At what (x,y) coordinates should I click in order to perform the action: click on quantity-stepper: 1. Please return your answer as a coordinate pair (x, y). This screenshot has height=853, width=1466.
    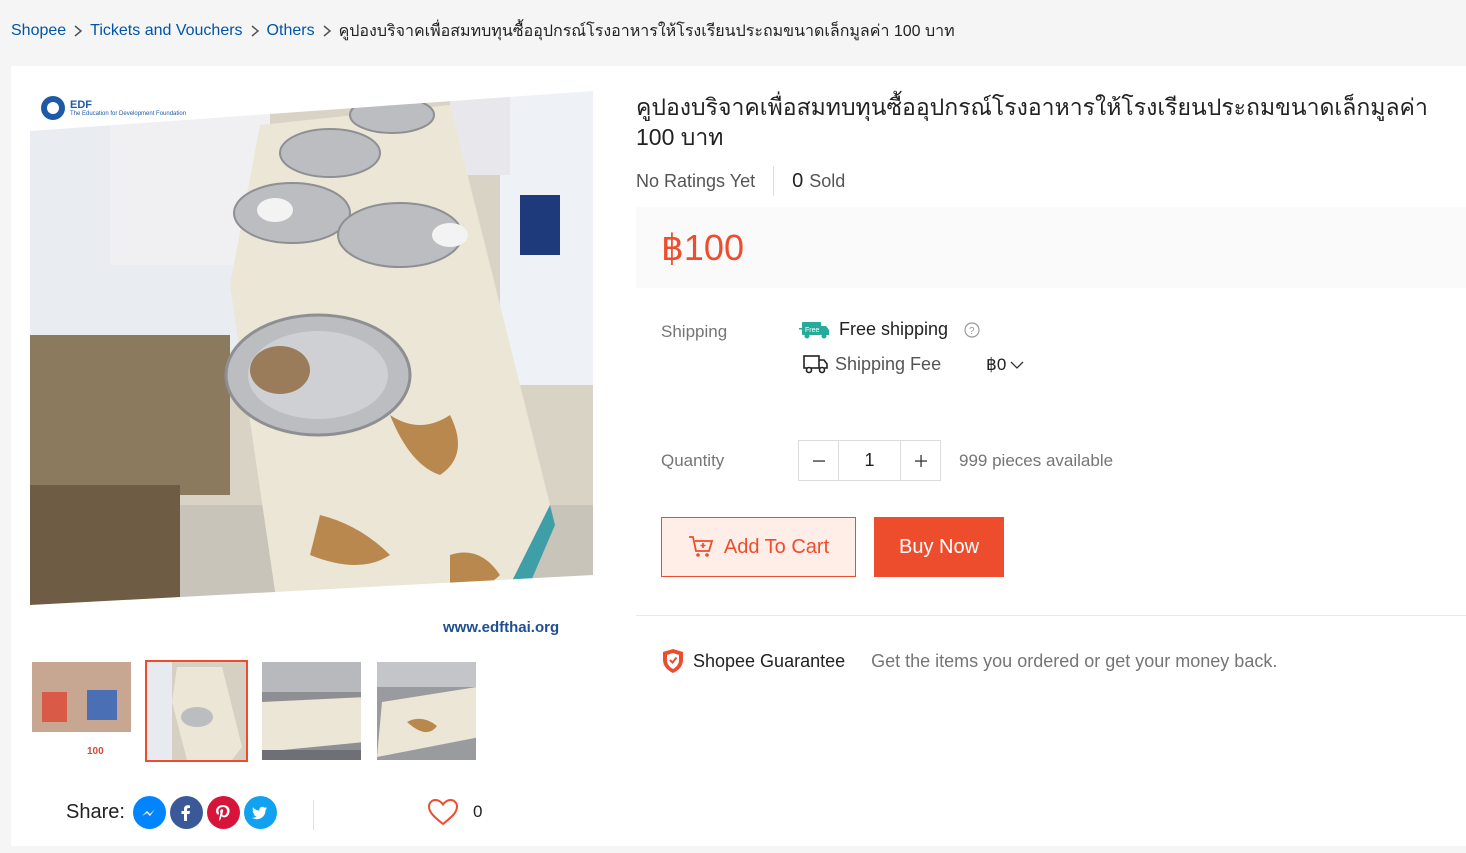
    Looking at the image, I should click on (869, 460).